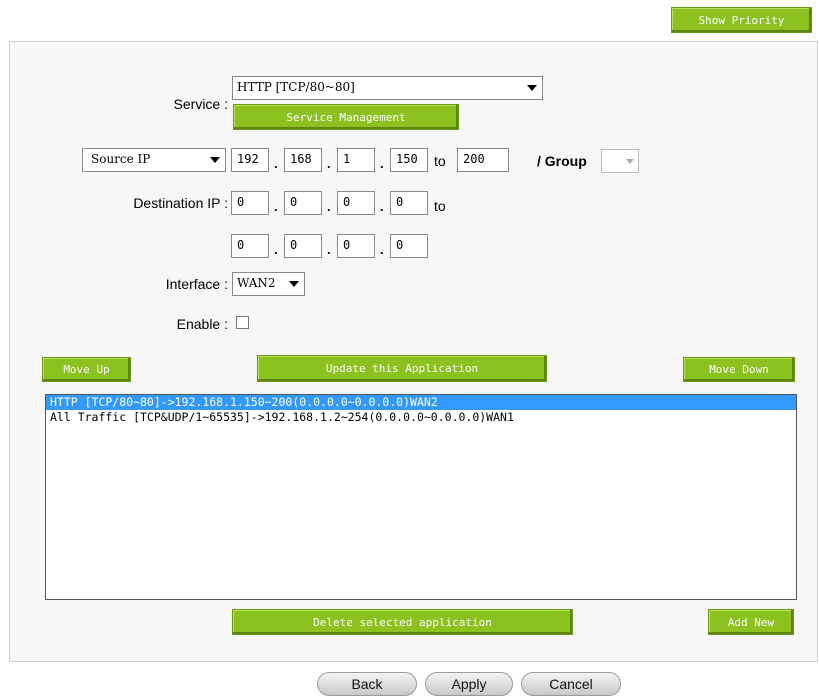 The image size is (819, 699). What do you see at coordinates (402, 368) in the screenshot?
I see `update-application-button: Update this Application` at bounding box center [402, 368].